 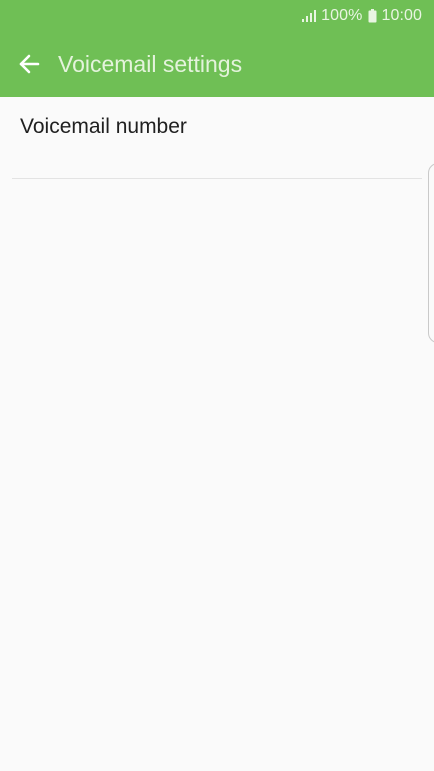 I want to click on voicemail-number-item: Voicemail number, so click(x=217, y=138).